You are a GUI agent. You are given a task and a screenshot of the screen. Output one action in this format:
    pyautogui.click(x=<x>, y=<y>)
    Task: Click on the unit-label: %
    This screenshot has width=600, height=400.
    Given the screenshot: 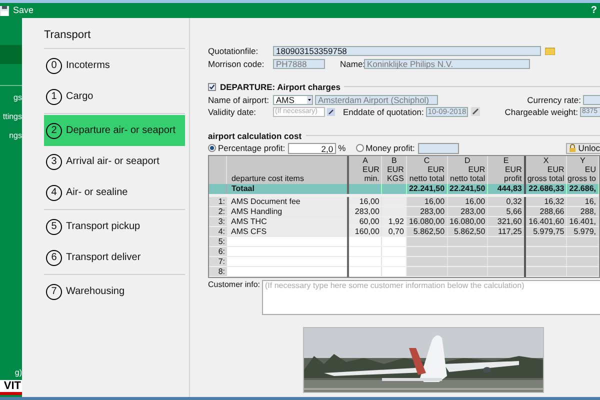 What is the action you would take?
    pyautogui.click(x=342, y=148)
    